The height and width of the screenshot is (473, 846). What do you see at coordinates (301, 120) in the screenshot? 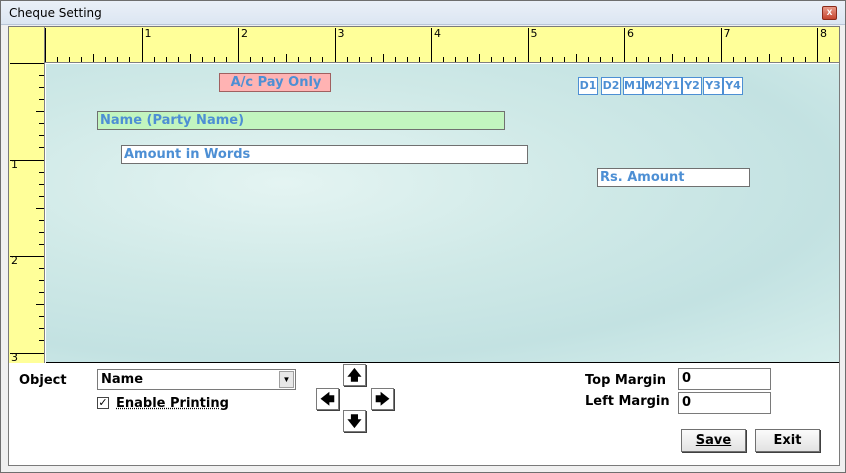
I see `name-field: Name (Party Name)` at bounding box center [301, 120].